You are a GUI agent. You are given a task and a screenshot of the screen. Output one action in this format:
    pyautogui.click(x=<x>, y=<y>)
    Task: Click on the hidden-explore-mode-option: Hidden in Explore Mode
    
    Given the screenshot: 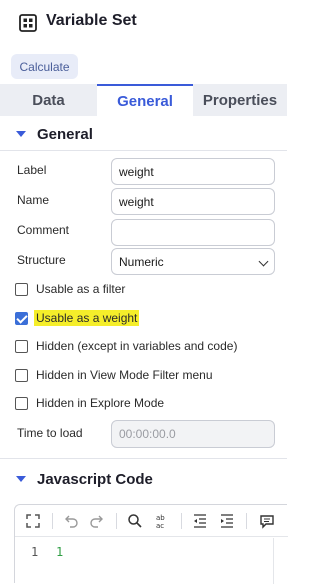 What is the action you would take?
    pyautogui.click(x=90, y=403)
    